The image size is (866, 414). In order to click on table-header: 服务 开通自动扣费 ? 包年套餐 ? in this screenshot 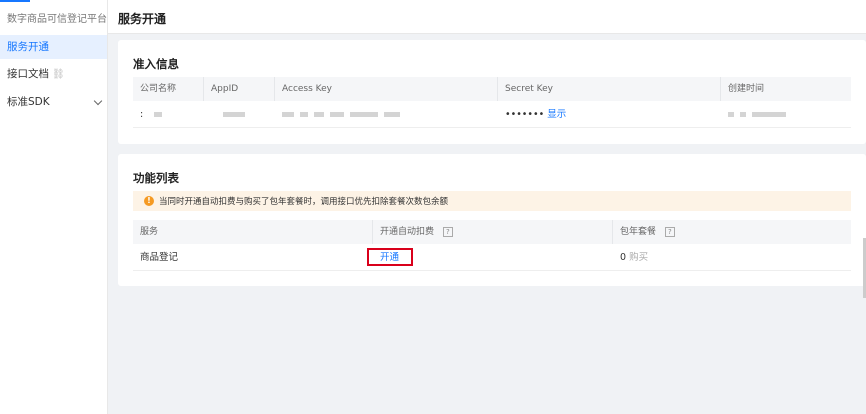, I will do `click(492, 232)`.